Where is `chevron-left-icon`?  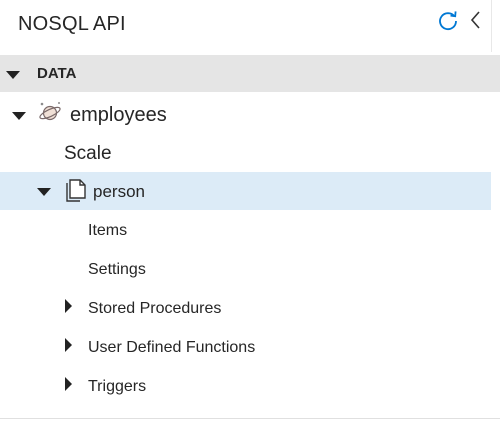
chevron-left-icon is located at coordinates (475, 20).